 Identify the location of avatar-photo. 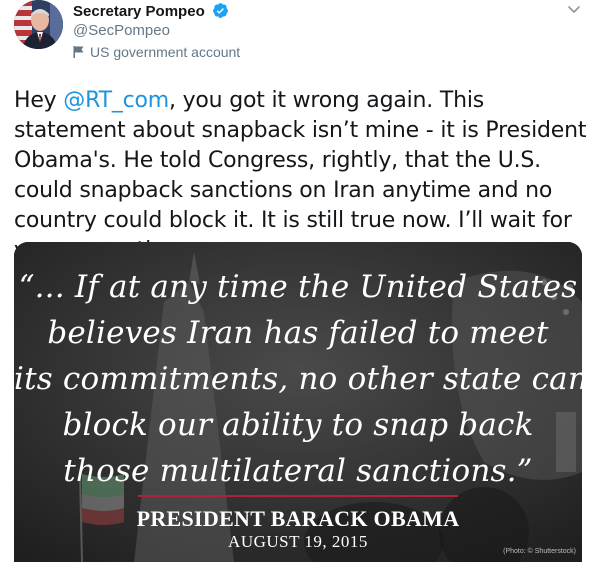
(38, 24).